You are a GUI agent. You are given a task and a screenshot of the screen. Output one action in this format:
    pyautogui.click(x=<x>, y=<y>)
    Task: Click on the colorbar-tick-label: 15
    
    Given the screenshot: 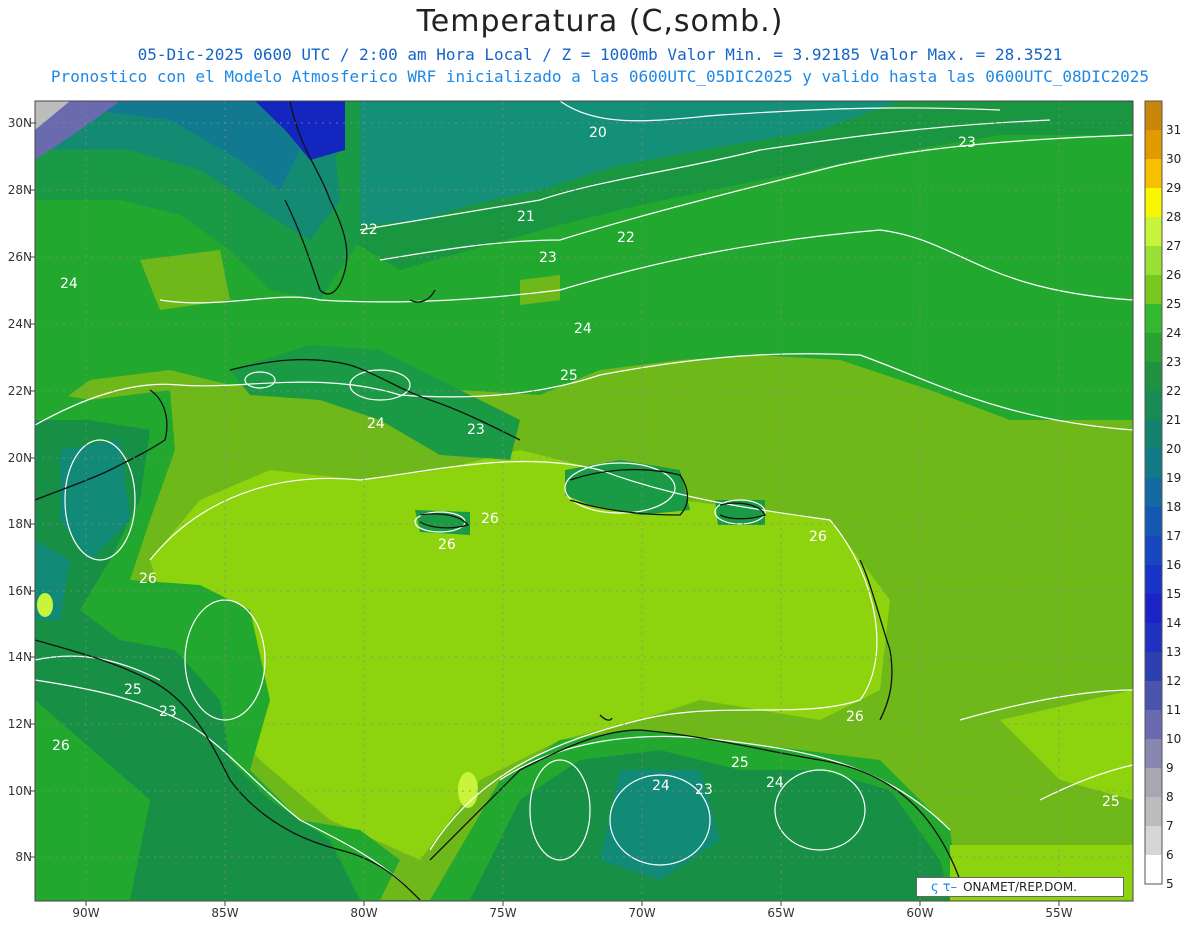 What is the action you would take?
    pyautogui.click(x=1174, y=594)
    